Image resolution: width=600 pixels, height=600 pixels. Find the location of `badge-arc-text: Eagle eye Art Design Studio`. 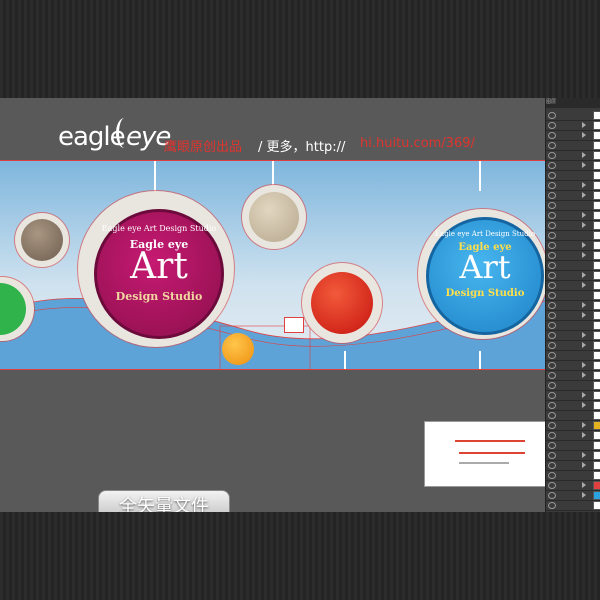

badge-arc-text: Eagle eye Art Design Studio is located at coordinates (159, 228).